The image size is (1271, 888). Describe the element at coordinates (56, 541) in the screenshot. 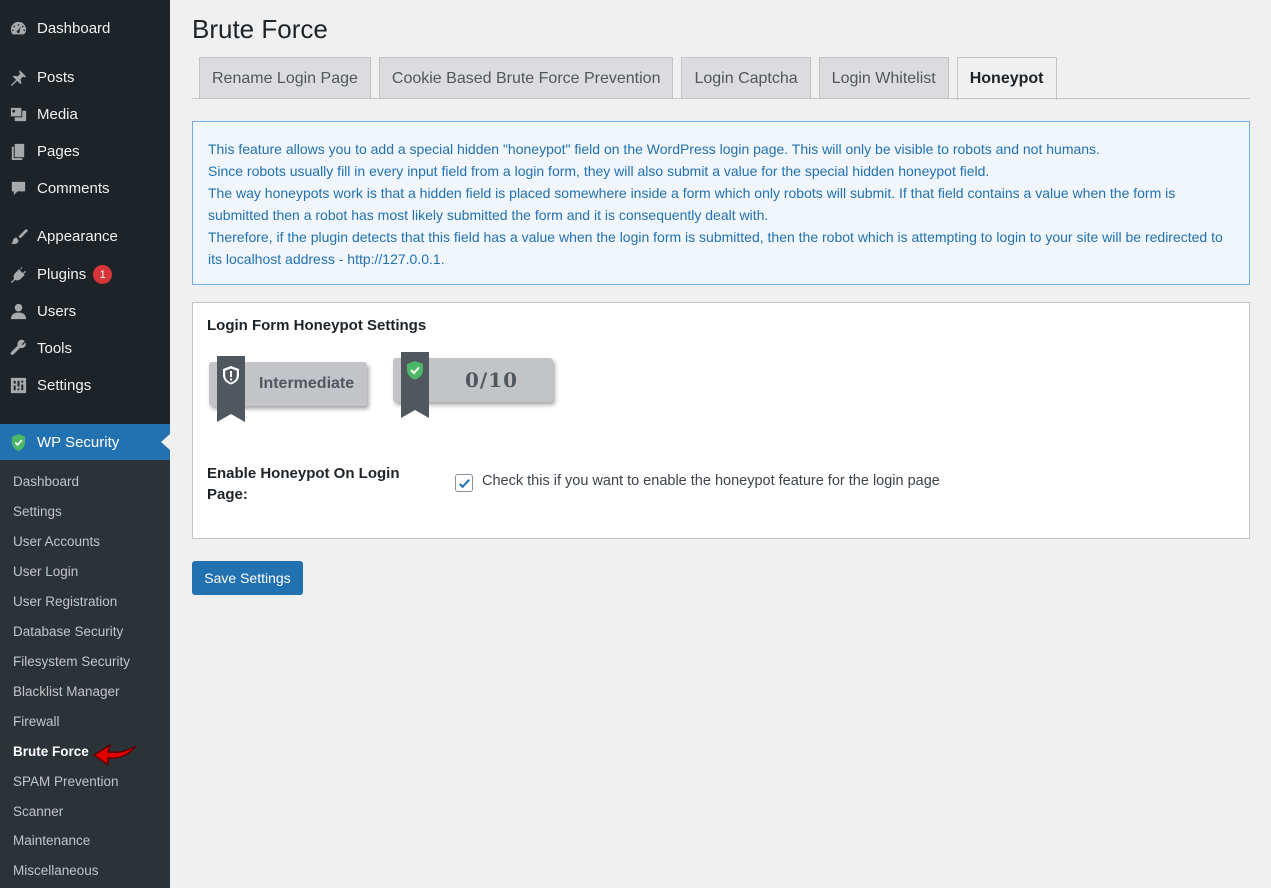

I see `submenu-user-accounts: User Accounts` at that location.